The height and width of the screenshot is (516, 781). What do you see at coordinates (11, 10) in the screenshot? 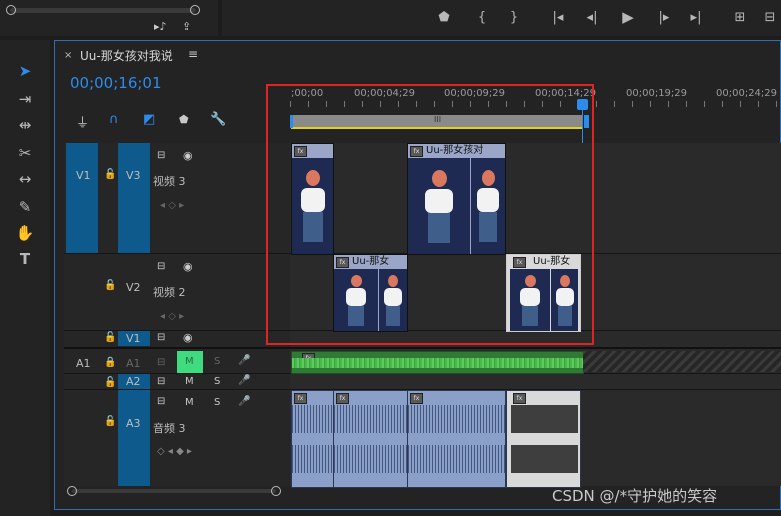
I see `scroll-handle-left` at bounding box center [11, 10].